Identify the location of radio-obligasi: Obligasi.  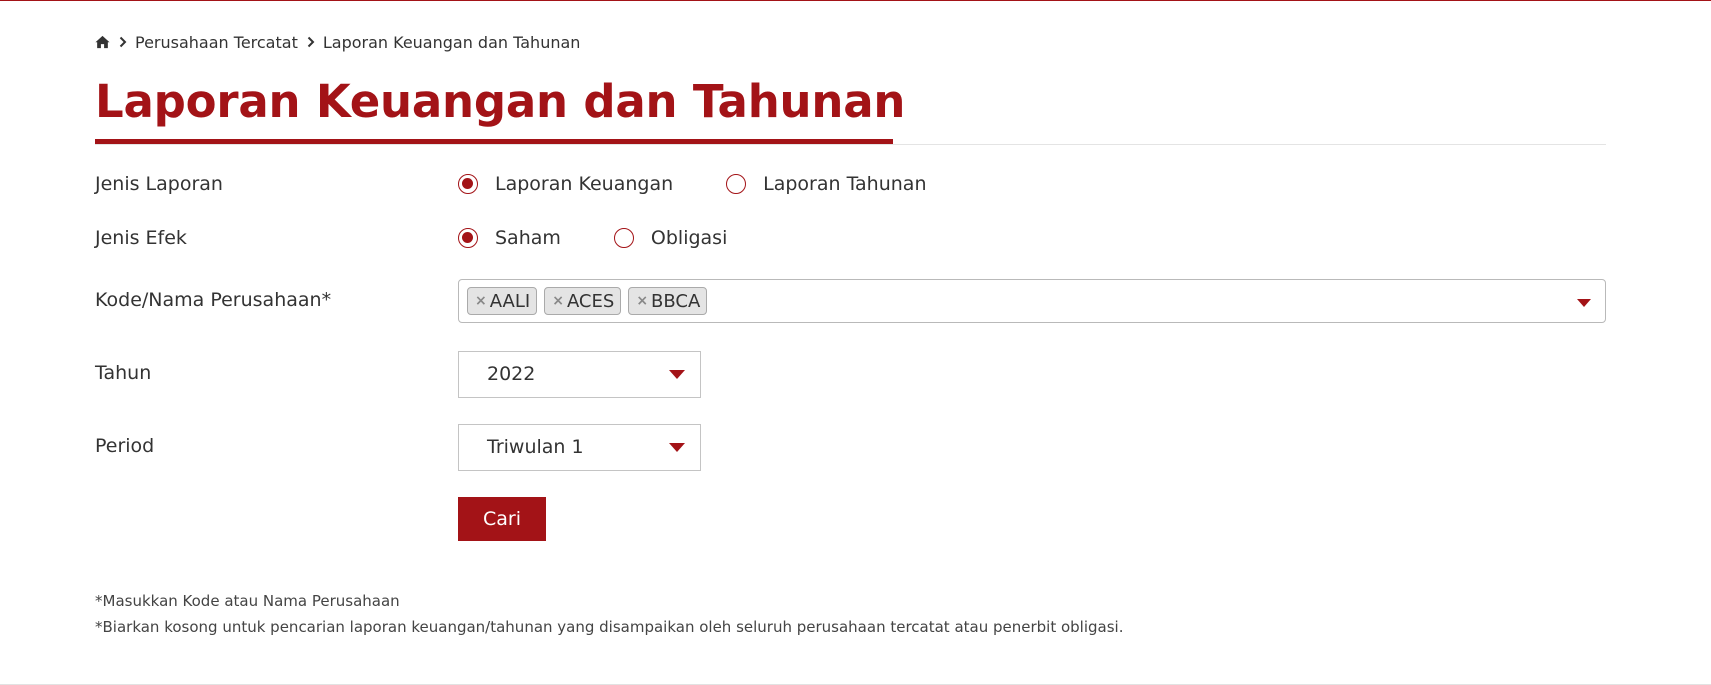
(670, 238).